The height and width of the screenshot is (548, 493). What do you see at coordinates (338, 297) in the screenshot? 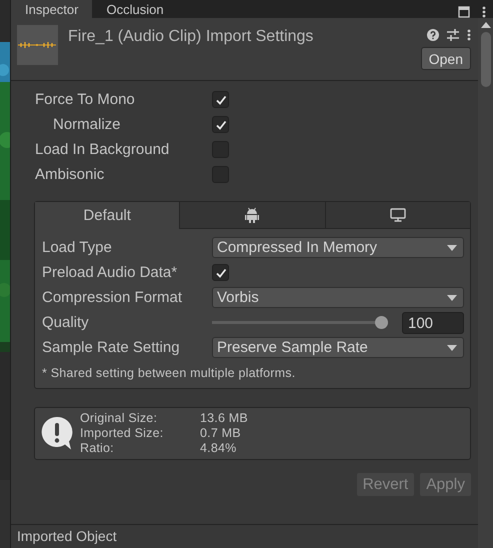
I see `dropdown: Vorbis` at bounding box center [338, 297].